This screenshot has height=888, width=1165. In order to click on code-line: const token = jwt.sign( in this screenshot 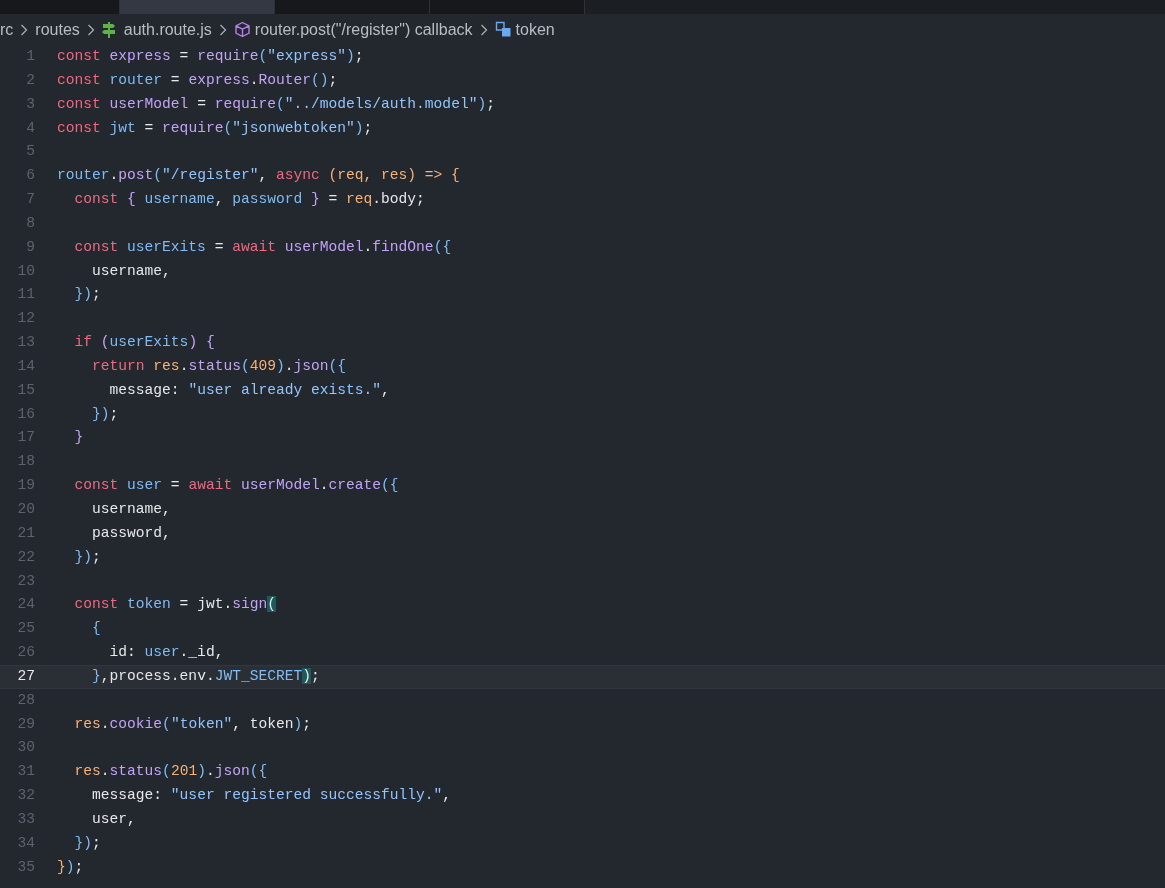, I will do `click(174, 605)`.